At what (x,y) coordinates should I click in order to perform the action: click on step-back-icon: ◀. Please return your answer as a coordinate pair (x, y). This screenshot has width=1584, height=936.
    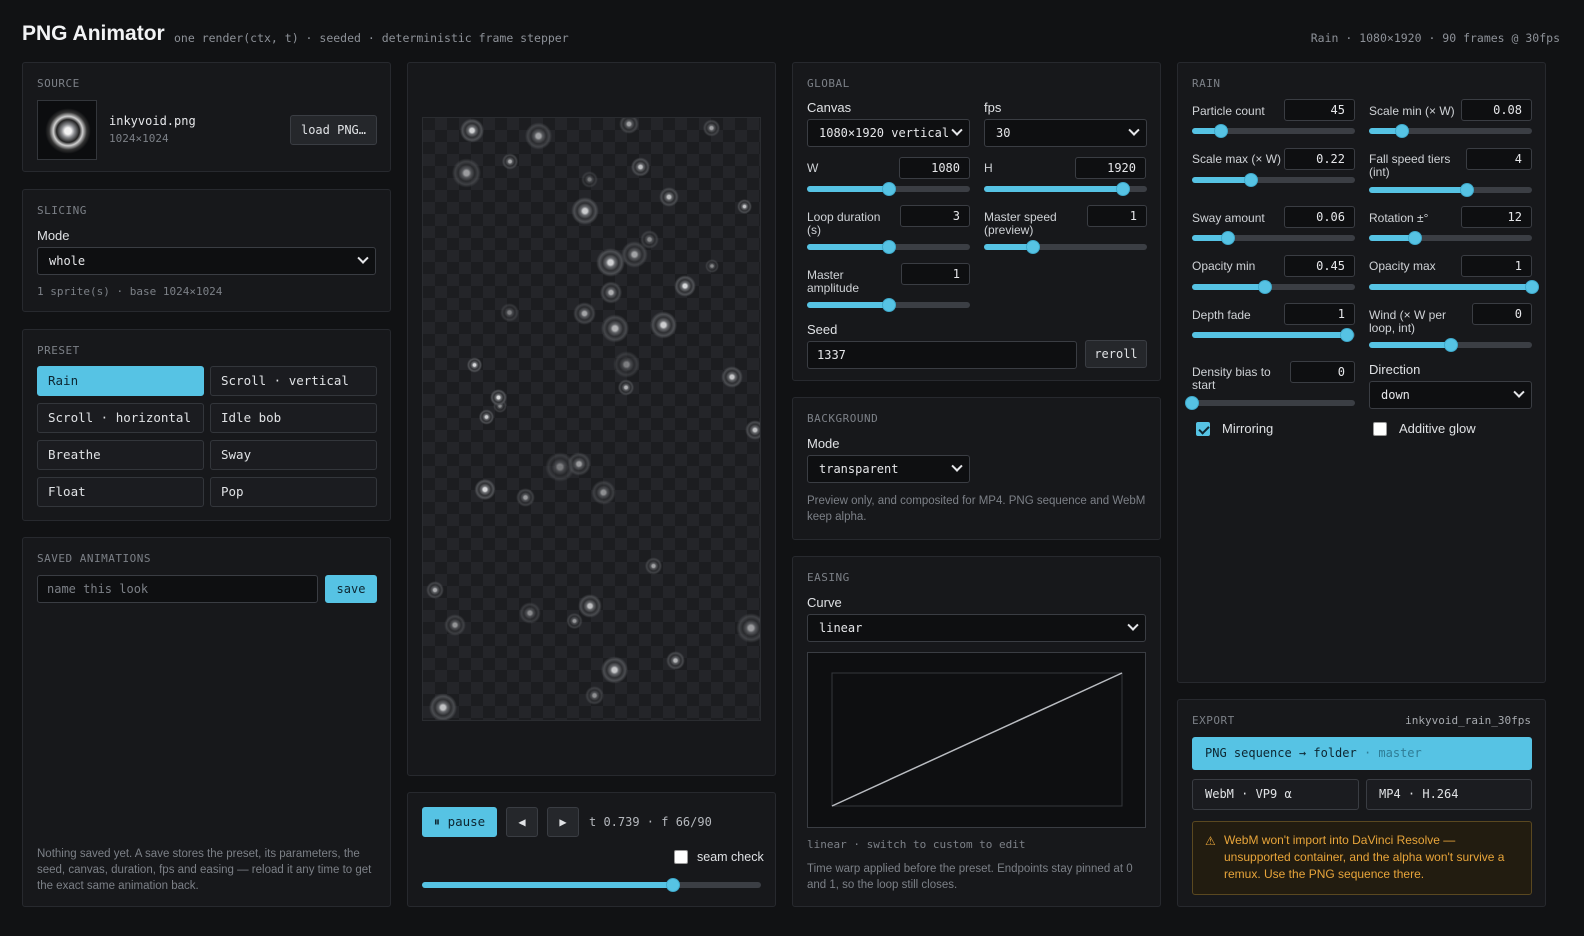
    Looking at the image, I should click on (522, 822).